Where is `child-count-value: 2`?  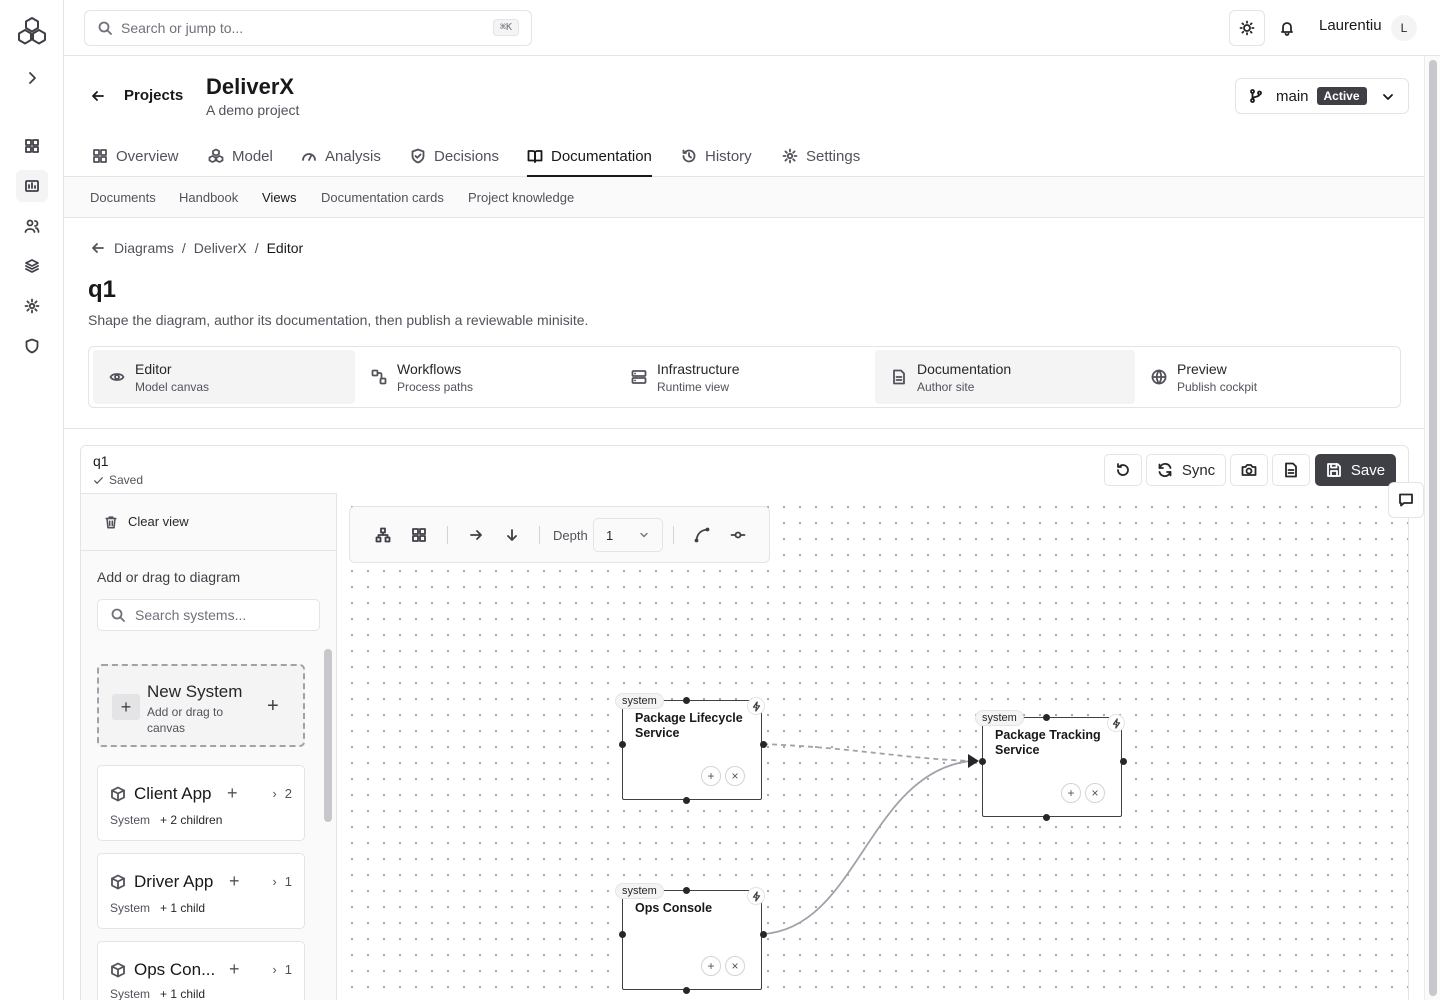 child-count-value: 2 is located at coordinates (288, 793).